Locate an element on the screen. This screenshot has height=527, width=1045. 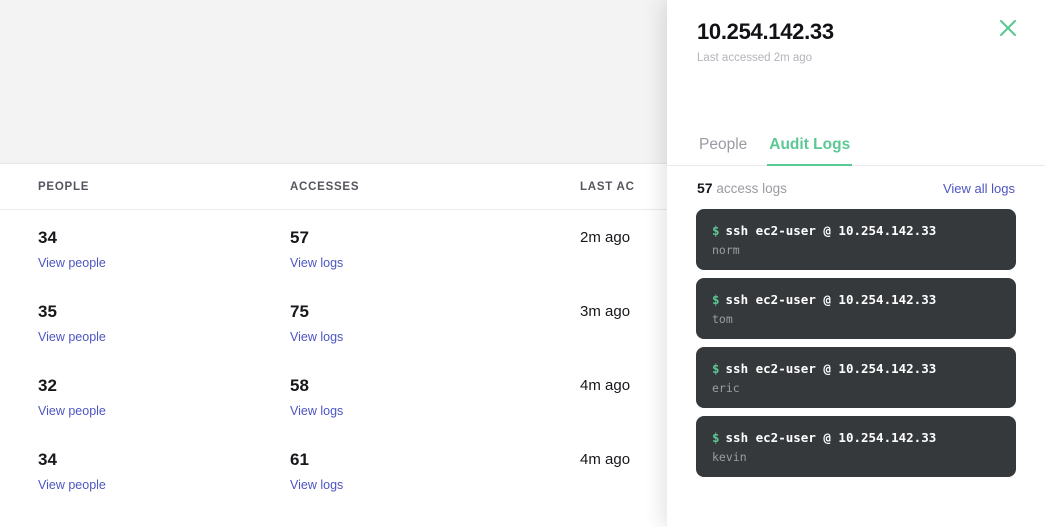
log-username: eric is located at coordinates (726, 388).